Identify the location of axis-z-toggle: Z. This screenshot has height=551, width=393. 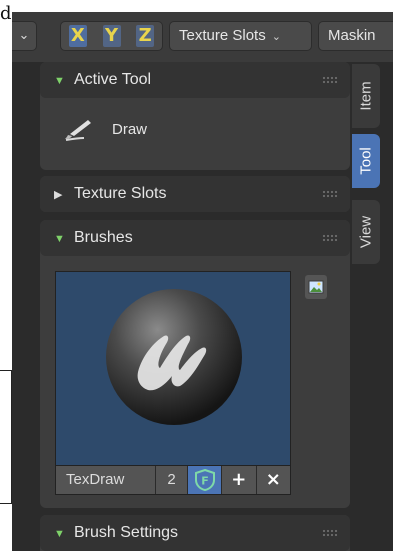
(145, 36).